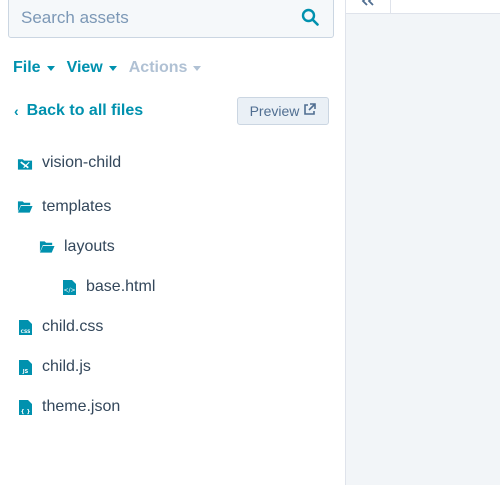  What do you see at coordinates (368, 7) in the screenshot?
I see `collapse-sidebar-button` at bounding box center [368, 7].